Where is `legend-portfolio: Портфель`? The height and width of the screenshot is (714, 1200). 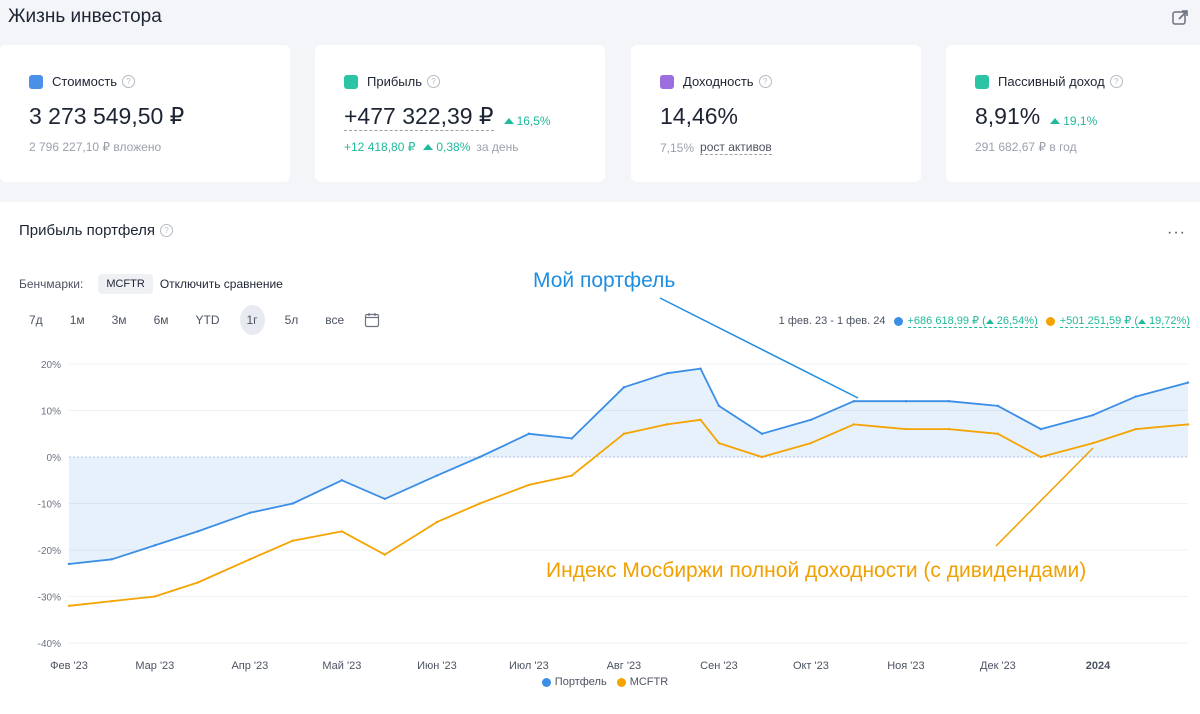 legend-portfolio: Портфель is located at coordinates (581, 682).